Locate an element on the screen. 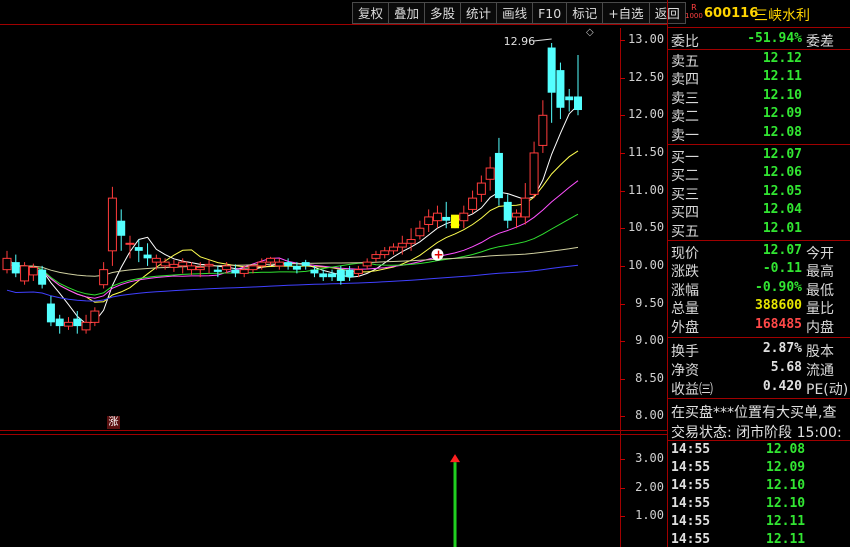 Image resolution: width=850 pixels, height=547 pixels. toolbar-button-2: 多股 is located at coordinates (442, 13).